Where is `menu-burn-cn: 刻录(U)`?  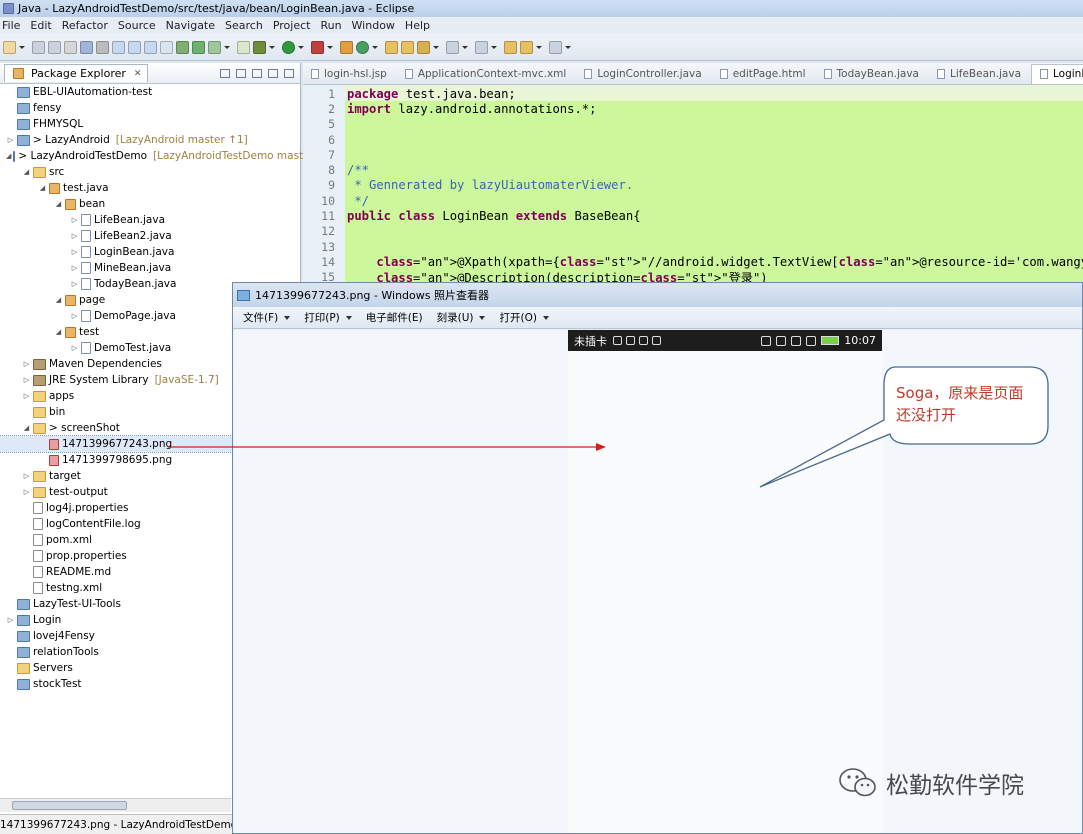
menu-burn-cn: 刻录(U) is located at coordinates (461, 317).